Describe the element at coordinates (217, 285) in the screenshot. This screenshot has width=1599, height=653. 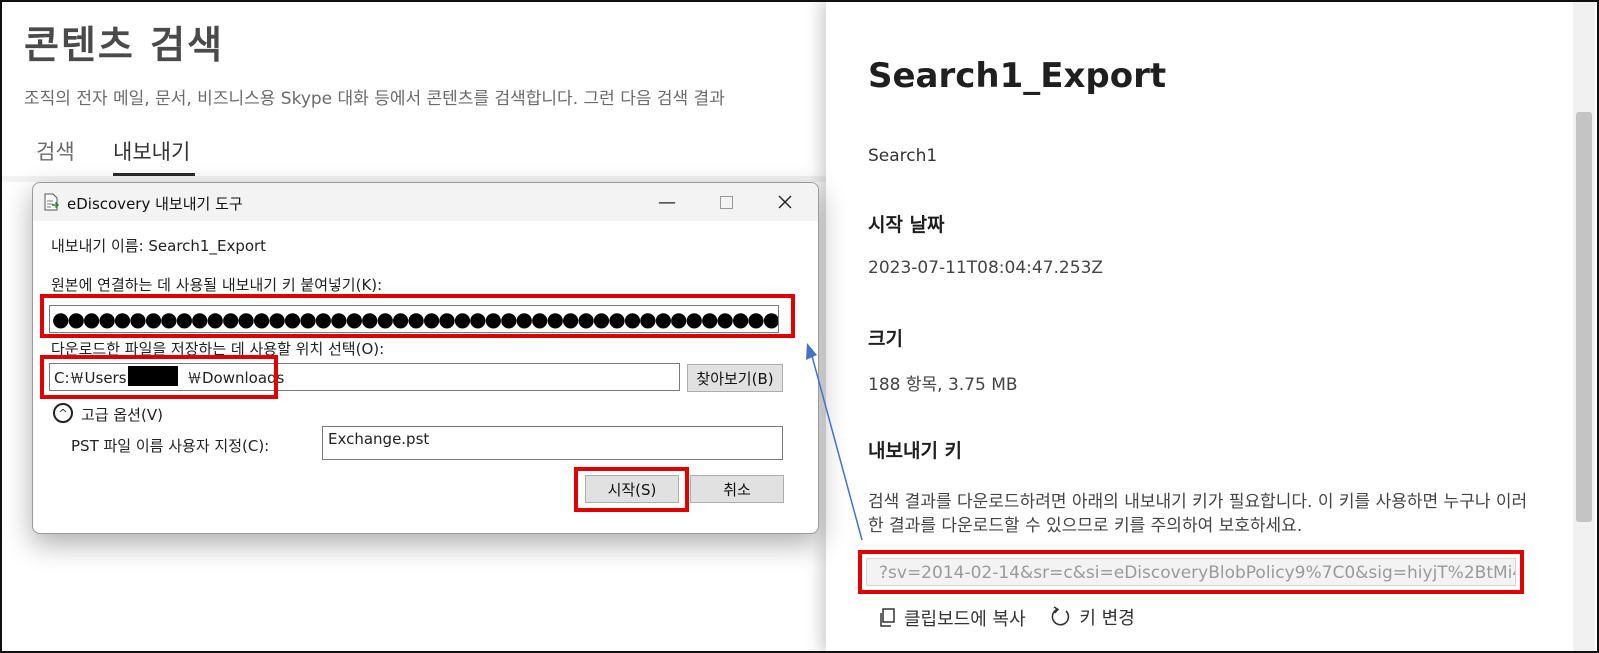
I see `export-key-paste-label: 원본에 연결하는 데 사용될 내보내기 키 붙여넣기(K):` at that location.